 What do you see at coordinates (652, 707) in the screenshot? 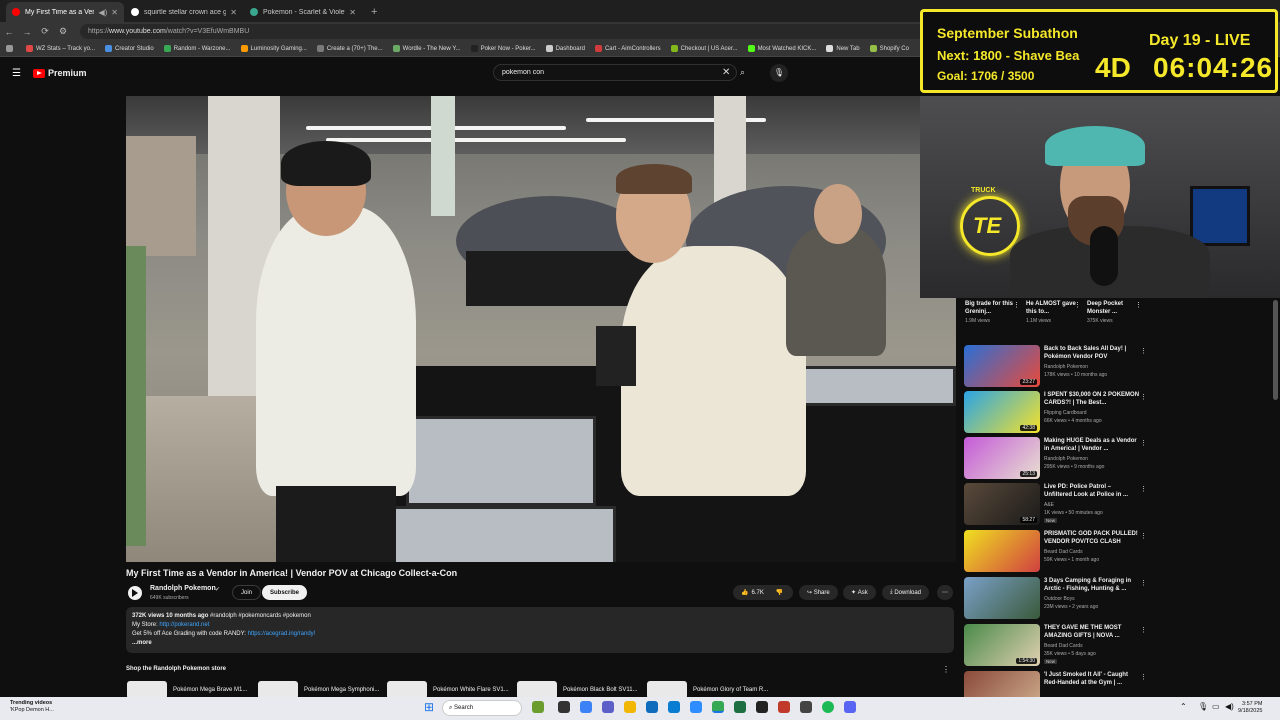
I see `store-icon` at bounding box center [652, 707].